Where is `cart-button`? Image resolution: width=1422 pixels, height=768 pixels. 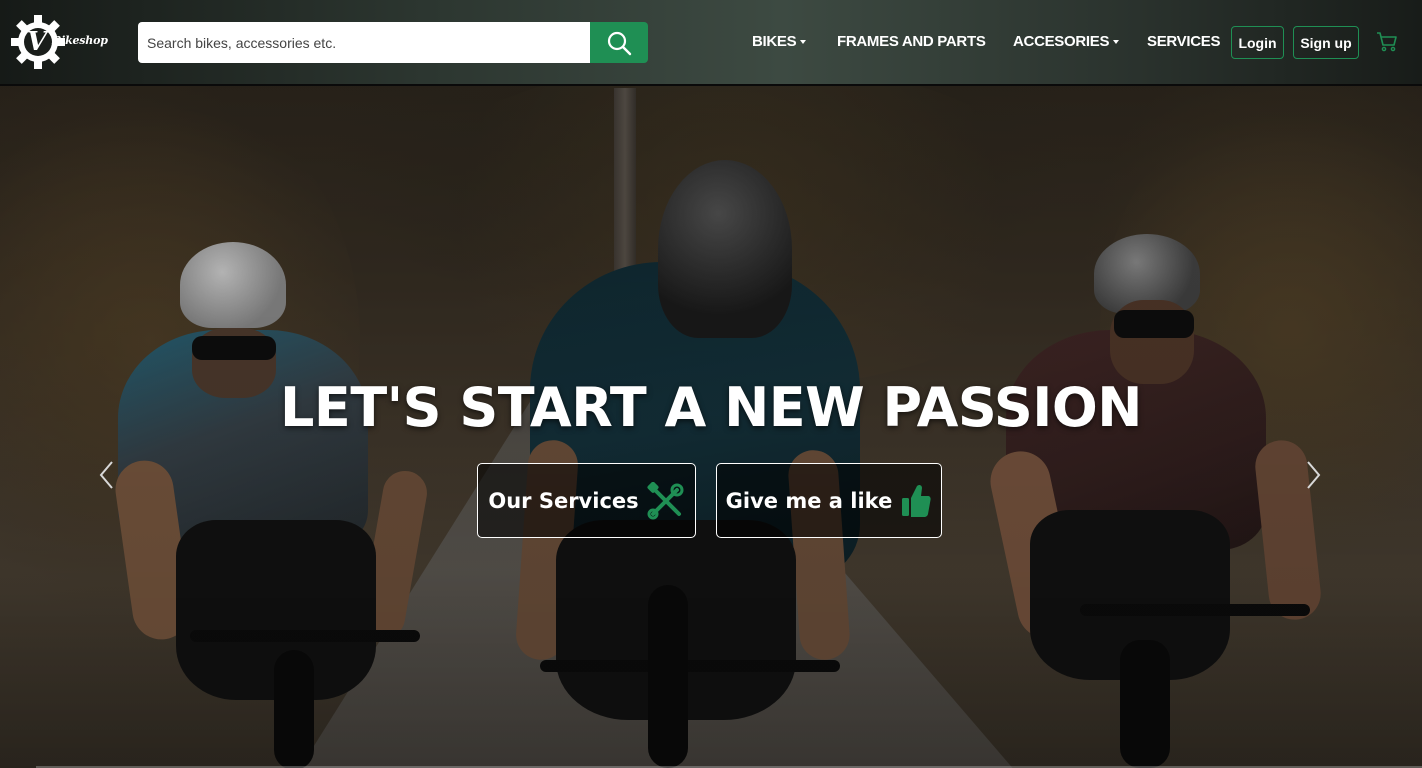 cart-button is located at coordinates (1387, 44).